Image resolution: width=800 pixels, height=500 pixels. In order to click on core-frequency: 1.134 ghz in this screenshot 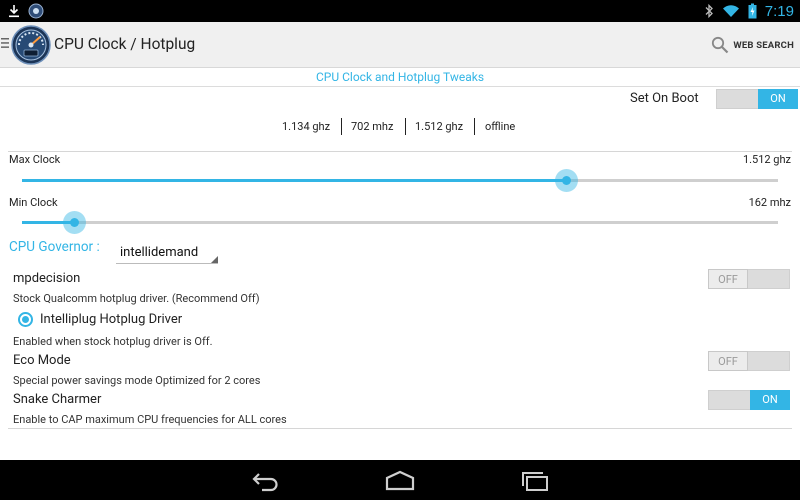, I will do `click(306, 126)`.